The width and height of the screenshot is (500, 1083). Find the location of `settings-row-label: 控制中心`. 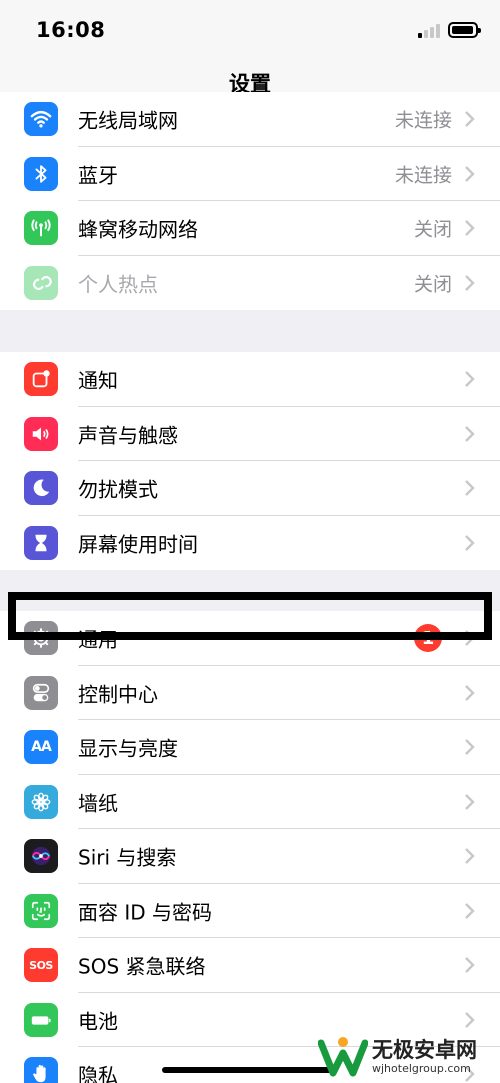

settings-row-label: 控制中心 is located at coordinates (118, 694).